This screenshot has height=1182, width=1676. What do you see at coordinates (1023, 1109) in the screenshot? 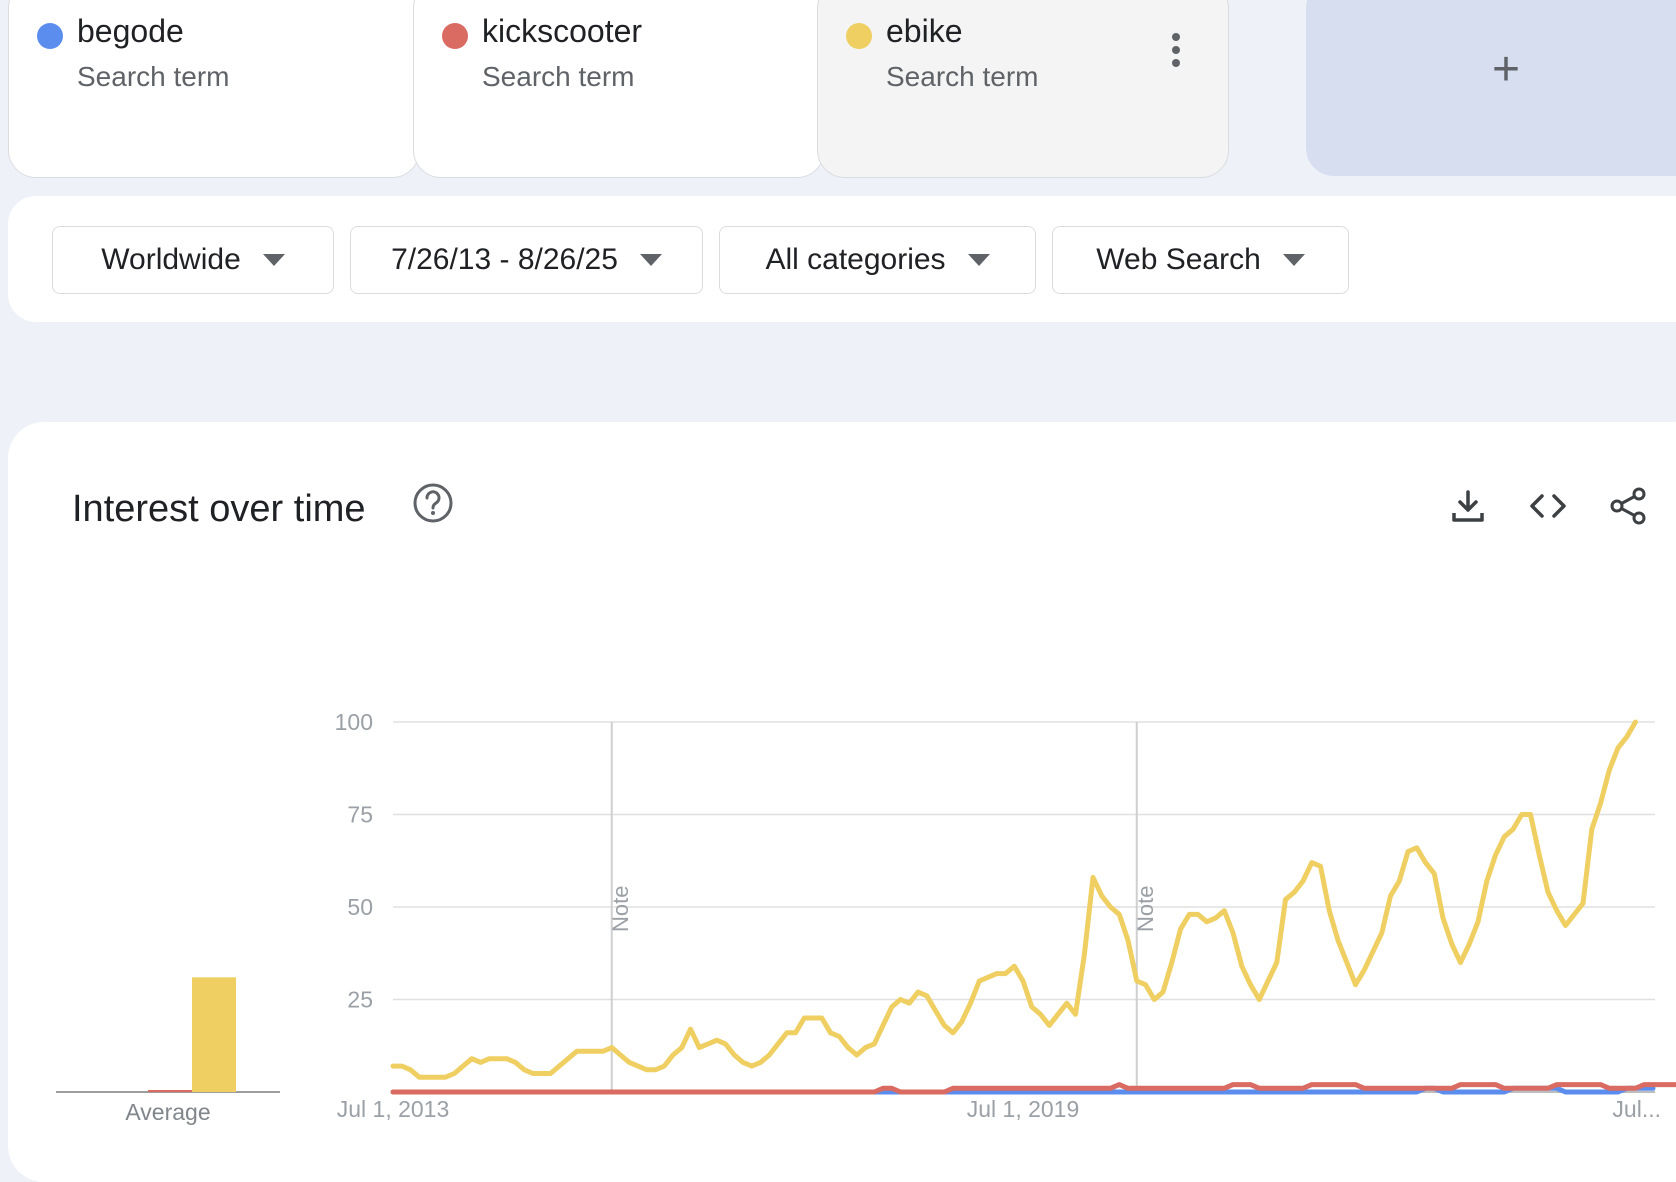
I see `x-tick-label: Jul 1, 2019` at bounding box center [1023, 1109].